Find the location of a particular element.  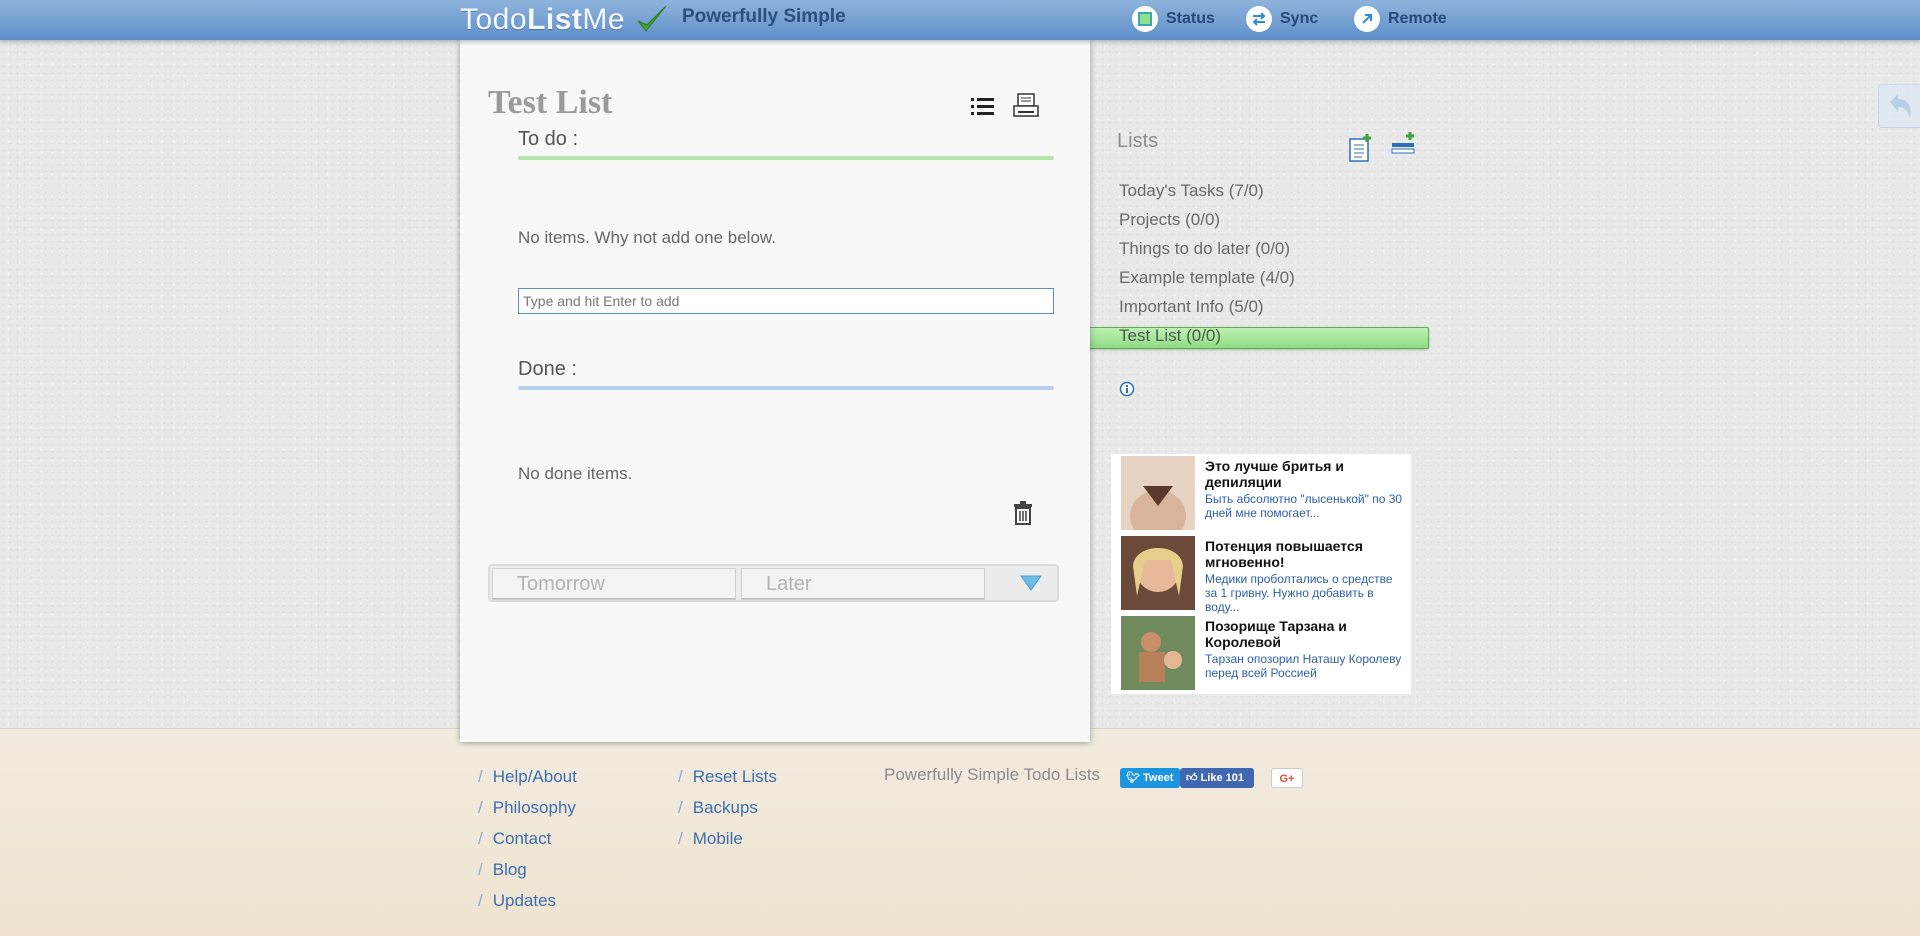

like-button: 👍︎ Like 101 is located at coordinates (1217, 778).